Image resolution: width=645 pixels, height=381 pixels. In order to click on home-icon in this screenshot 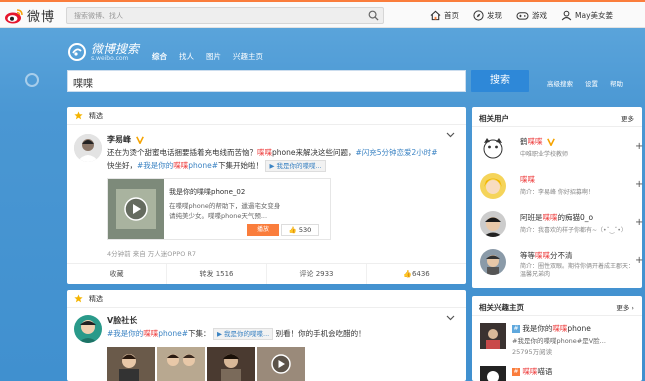, I will do `click(435, 15)`.